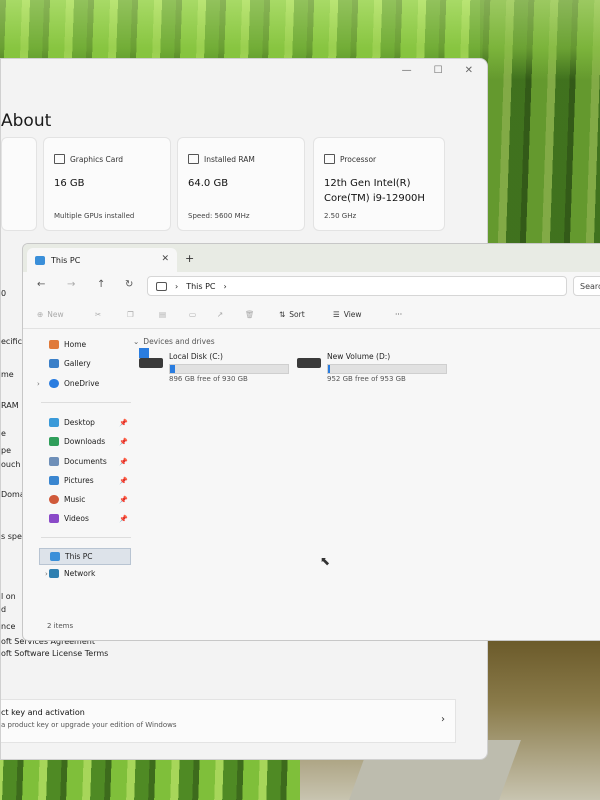 This screenshot has height=800, width=600. I want to click on spec-value: 12th Gen Intel(R) Core(TM) i9-12900H, so click(374, 191).